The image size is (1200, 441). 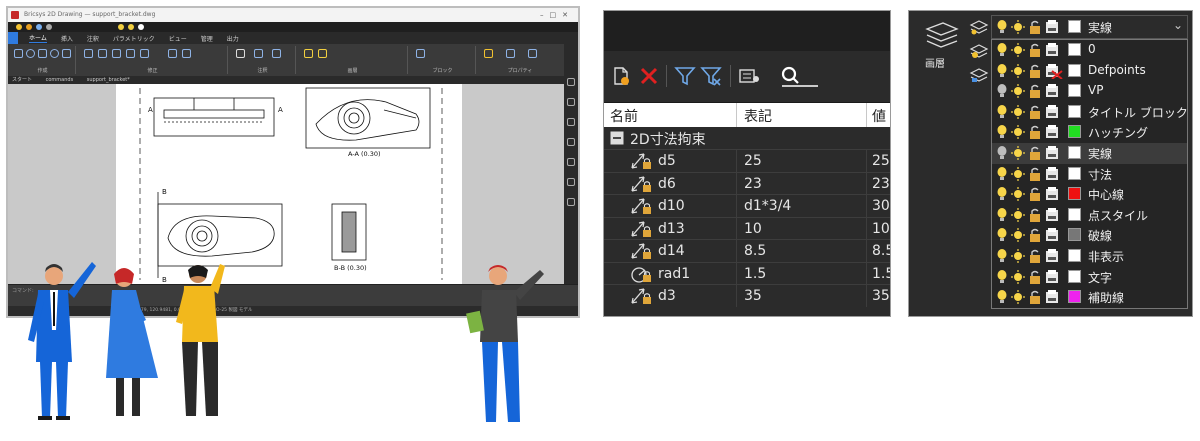 I want to click on new-parameter-icon, so click(x=621, y=76).